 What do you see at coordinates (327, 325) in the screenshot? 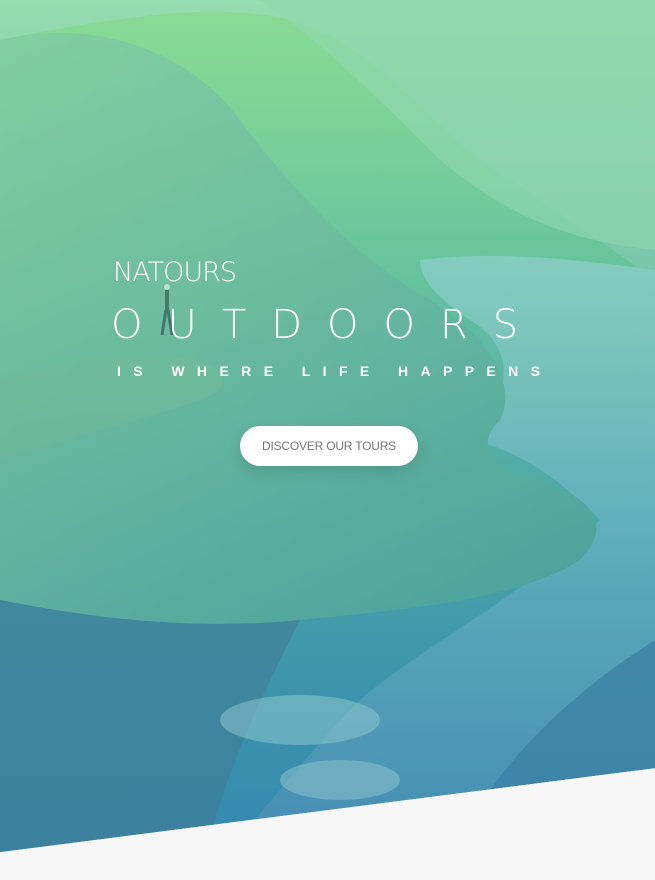
I see `heading-primary-main: OUTDOORS` at bounding box center [327, 325].